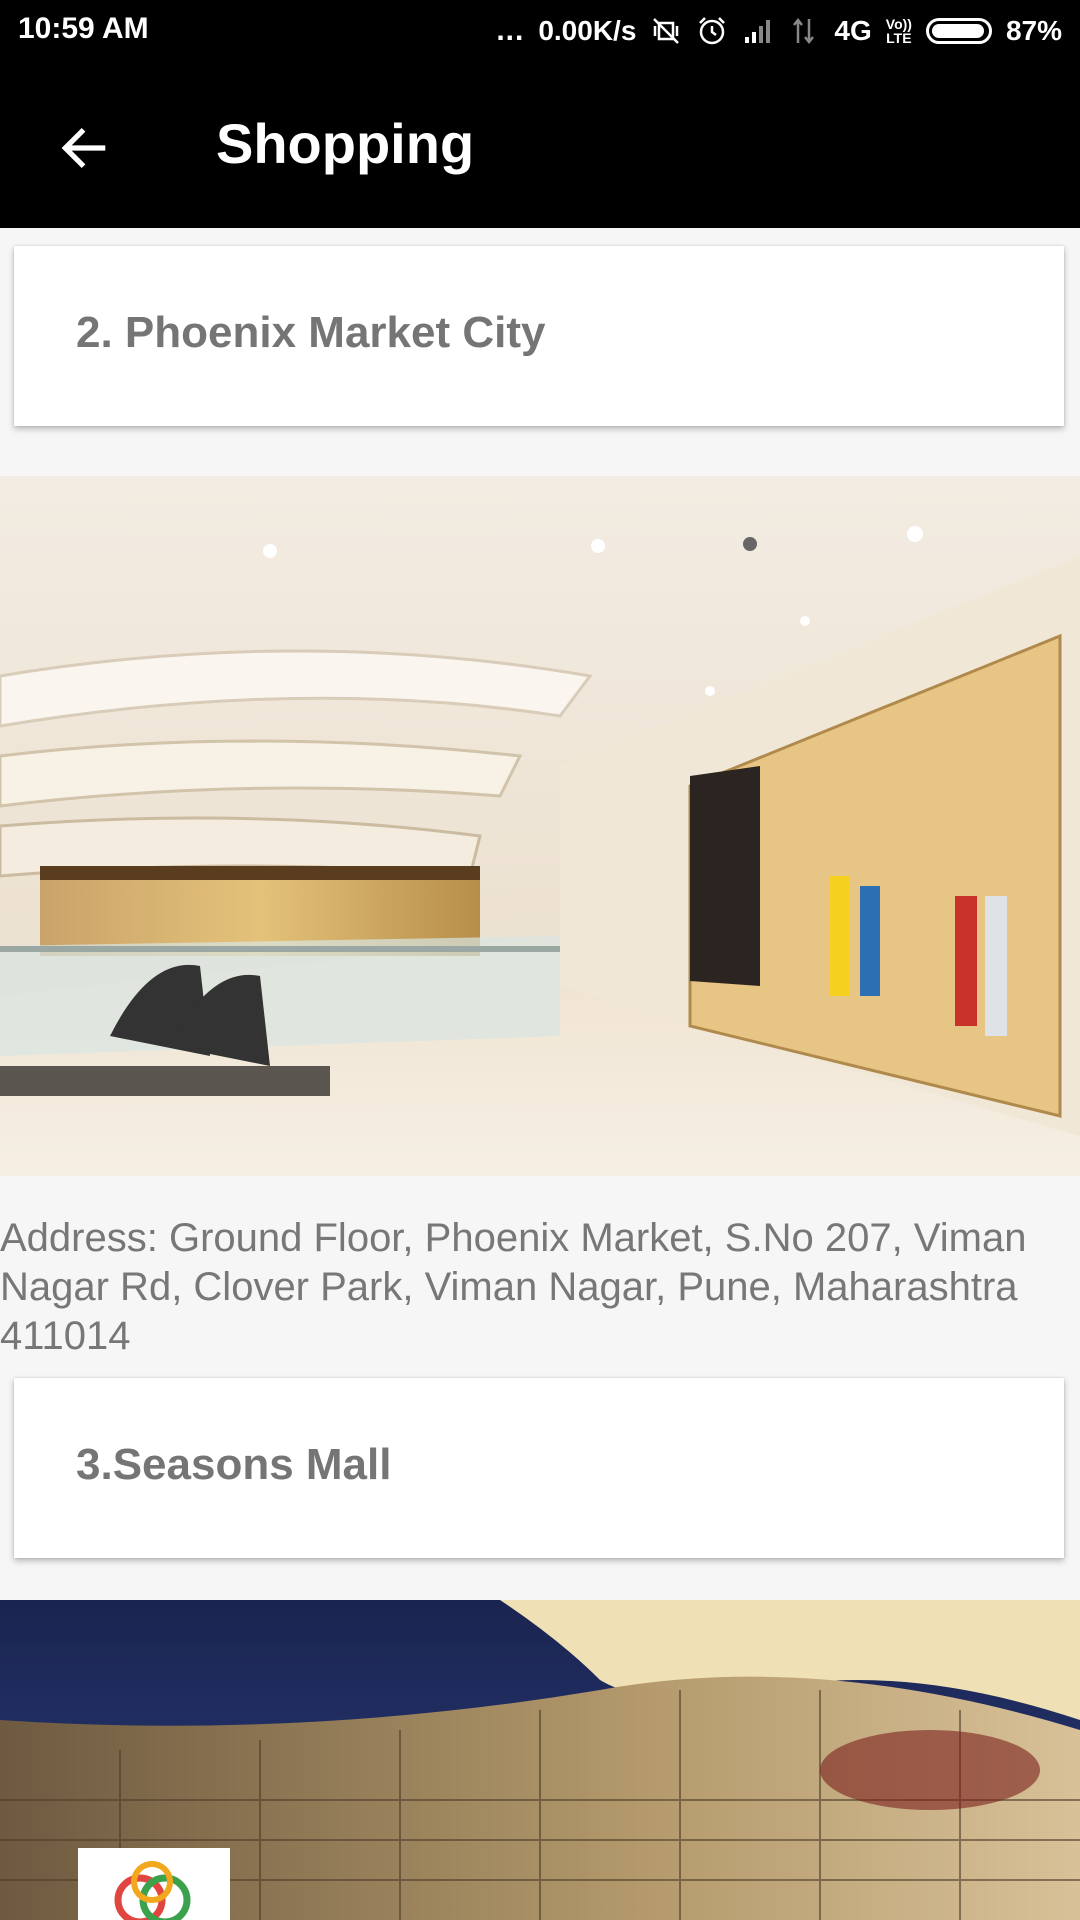 This screenshot has width=1080, height=1920. What do you see at coordinates (1033, 30) in the screenshot?
I see `battery-percent: 87%` at bounding box center [1033, 30].